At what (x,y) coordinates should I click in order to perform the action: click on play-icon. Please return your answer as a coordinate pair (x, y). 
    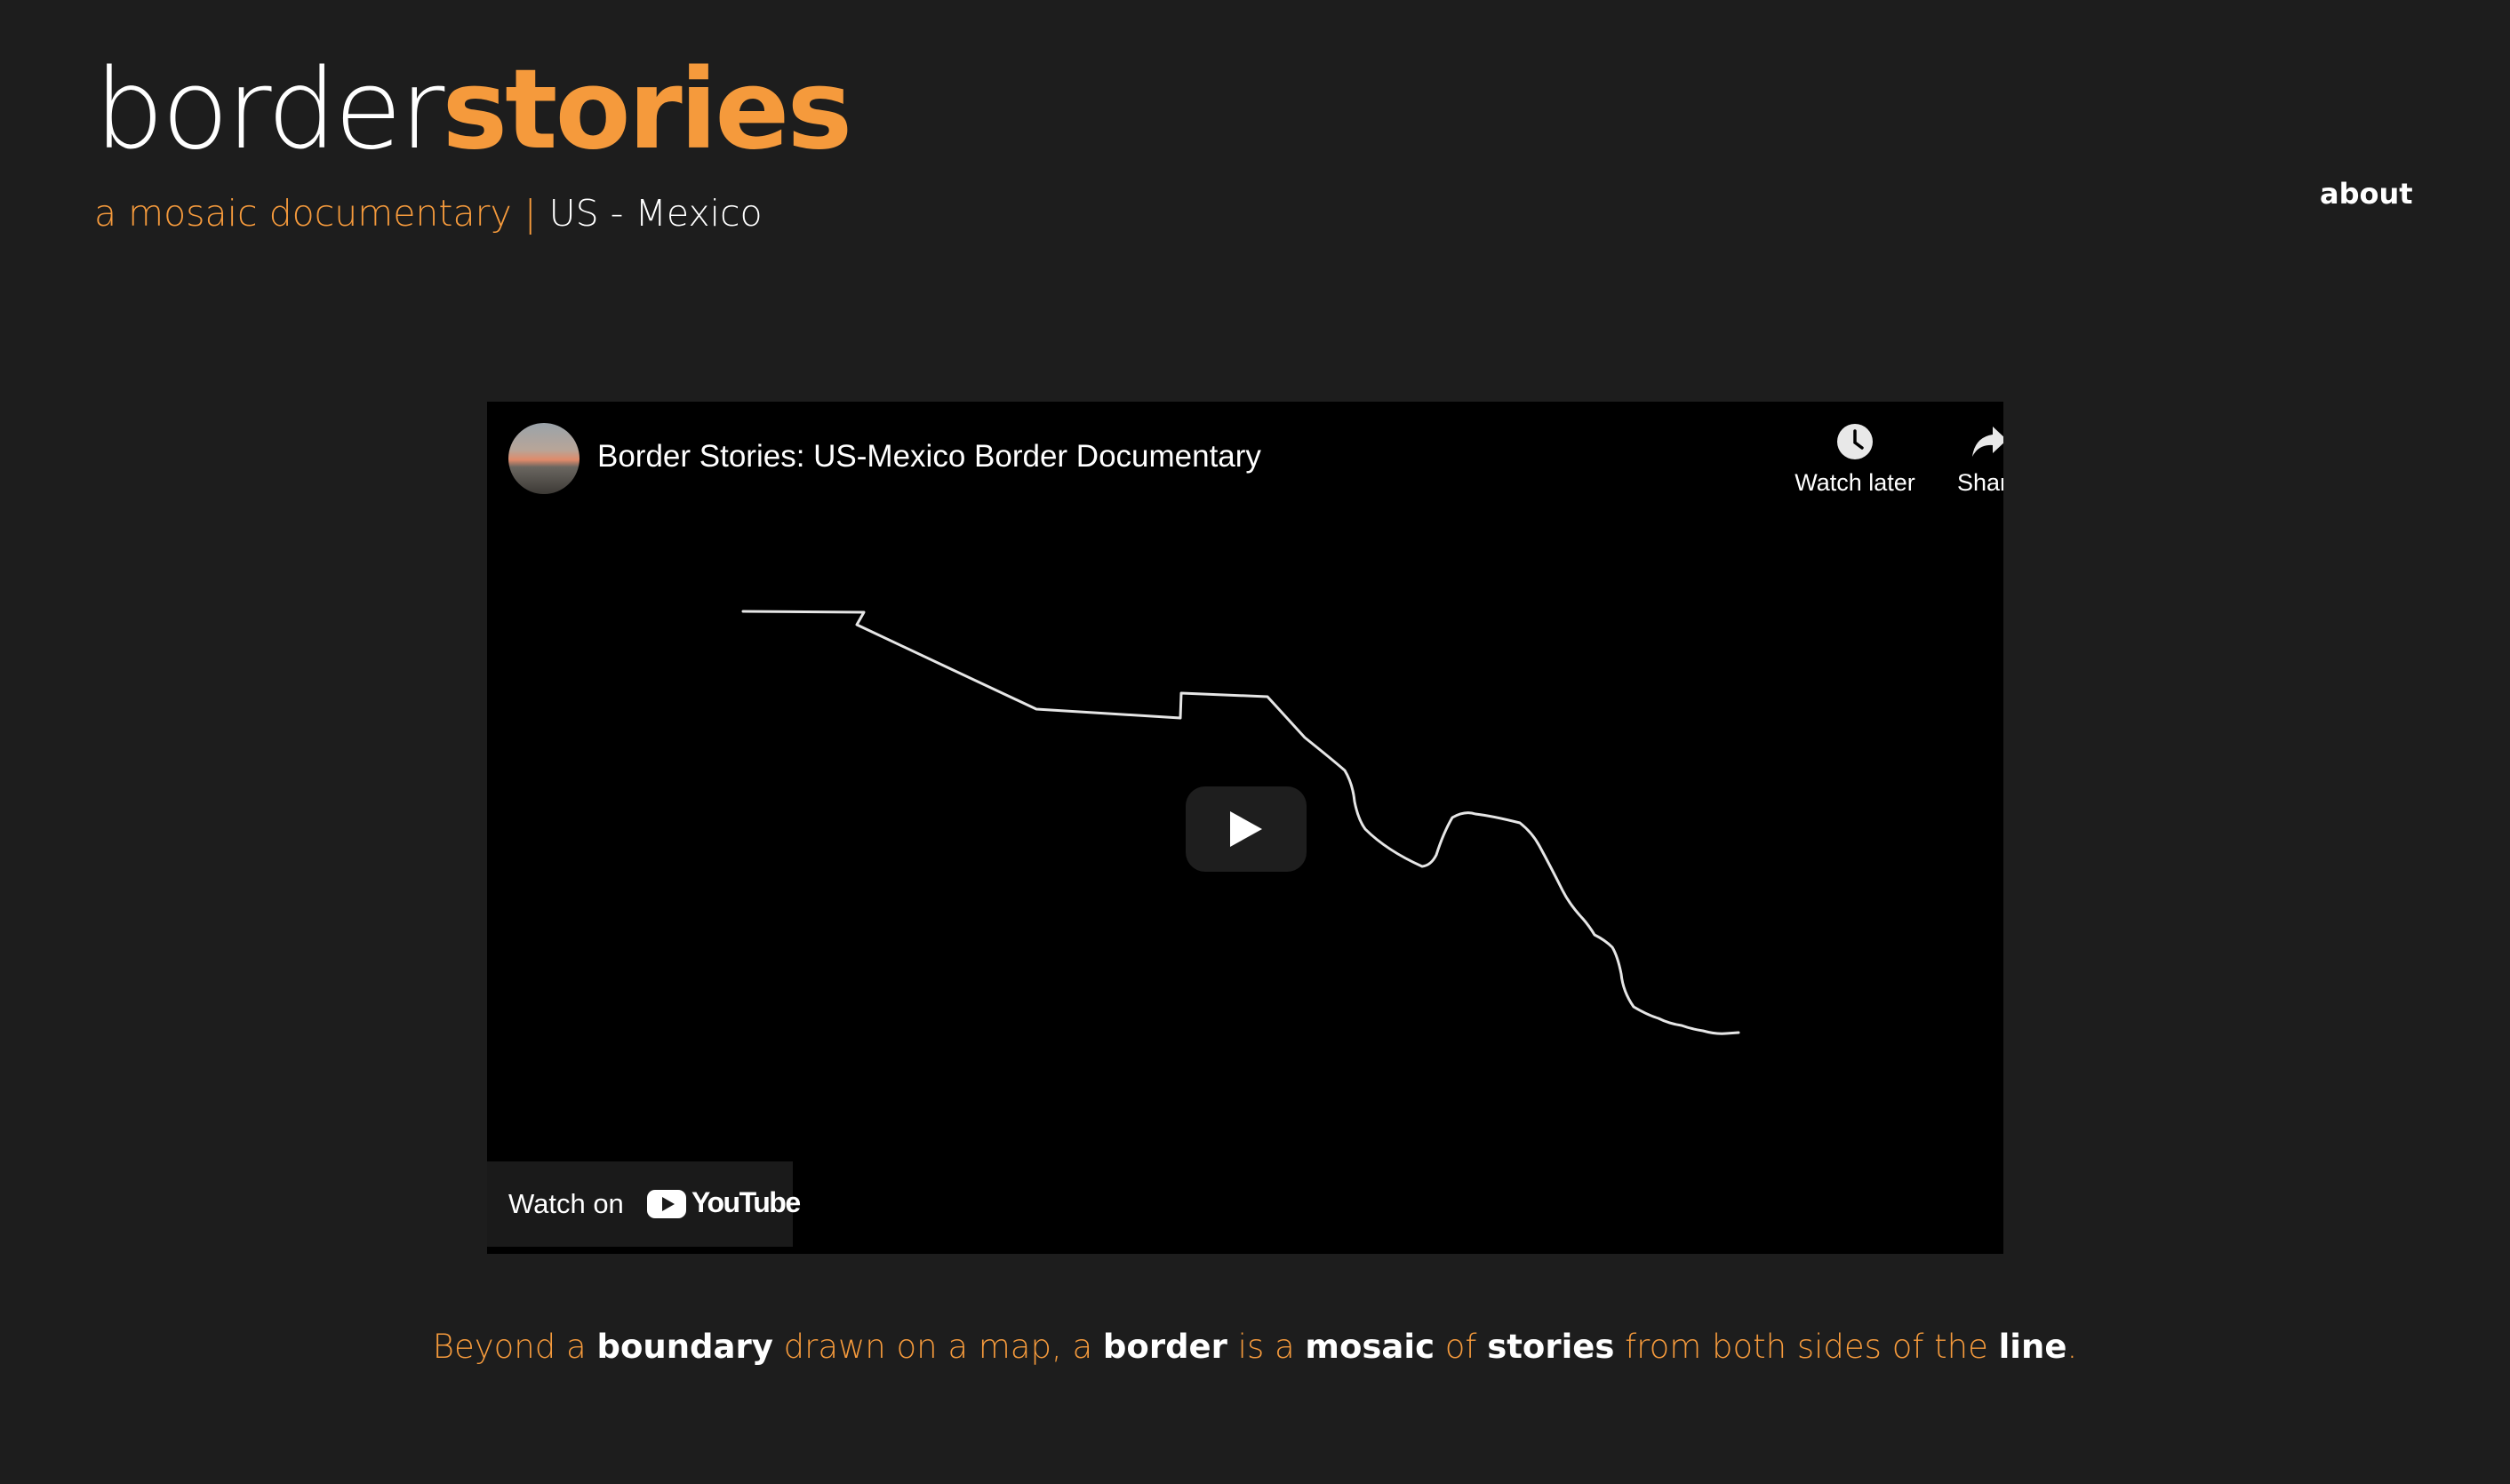
    Looking at the image, I should click on (1246, 829).